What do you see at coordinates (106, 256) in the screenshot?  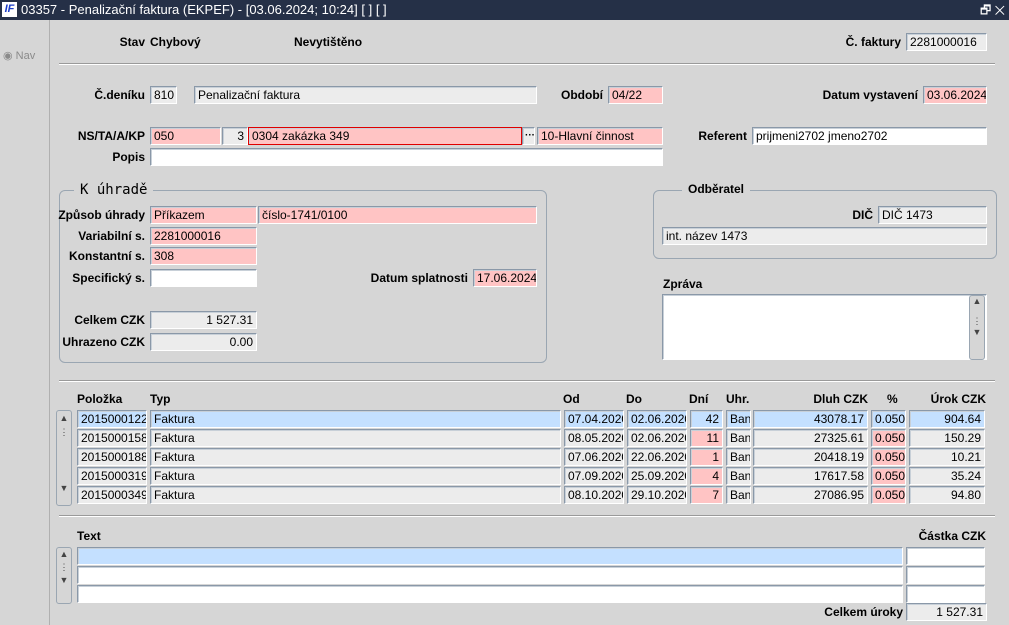 I see `konst-label: Konstantní s.` at bounding box center [106, 256].